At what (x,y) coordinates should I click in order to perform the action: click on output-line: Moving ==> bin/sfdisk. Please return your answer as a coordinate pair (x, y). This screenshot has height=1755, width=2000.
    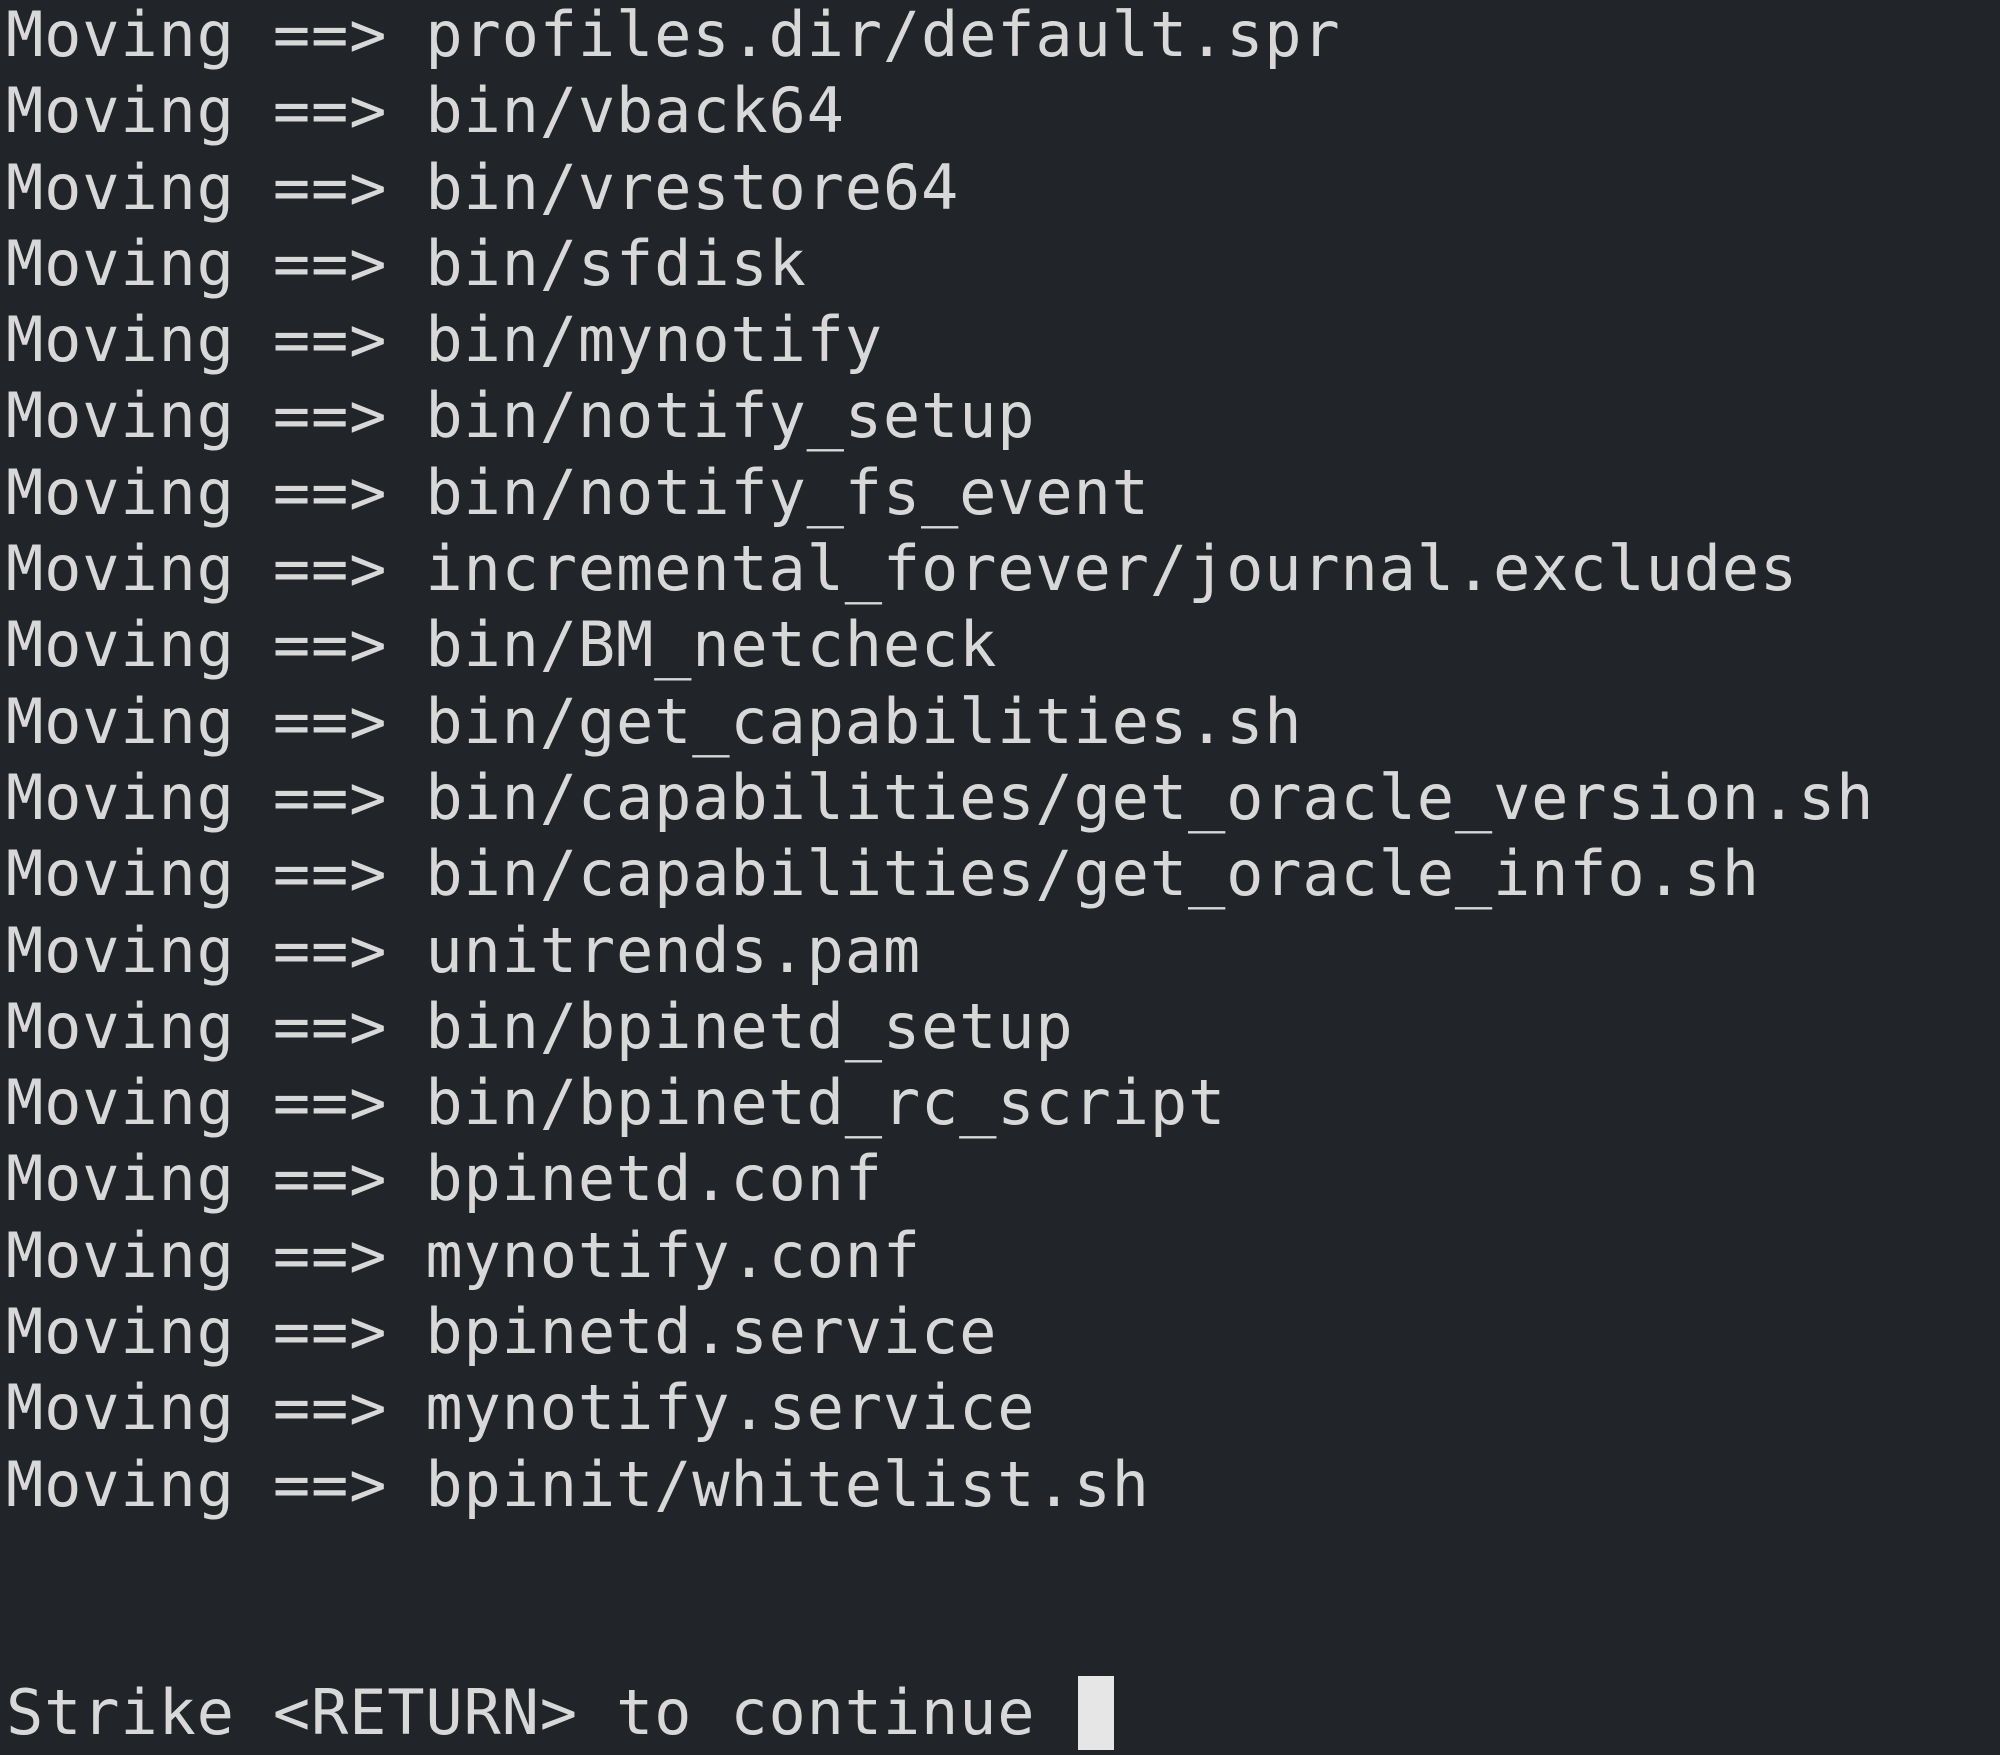
    Looking at the image, I should click on (406, 263).